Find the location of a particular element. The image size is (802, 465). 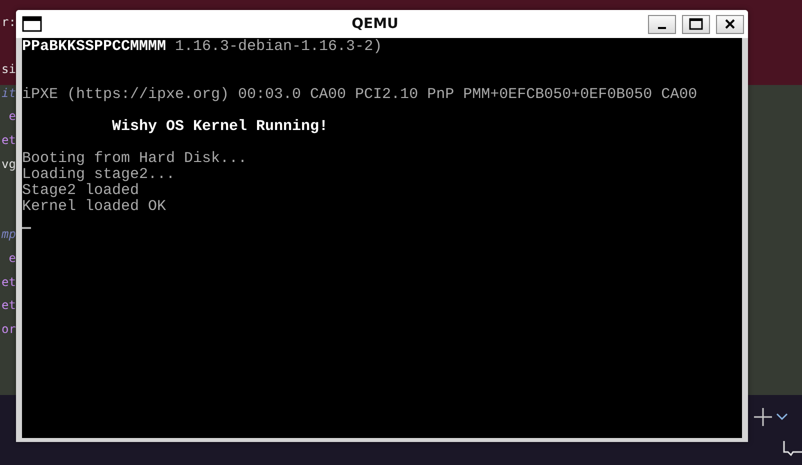

console-text: Stage2 loaded is located at coordinates (81, 191).